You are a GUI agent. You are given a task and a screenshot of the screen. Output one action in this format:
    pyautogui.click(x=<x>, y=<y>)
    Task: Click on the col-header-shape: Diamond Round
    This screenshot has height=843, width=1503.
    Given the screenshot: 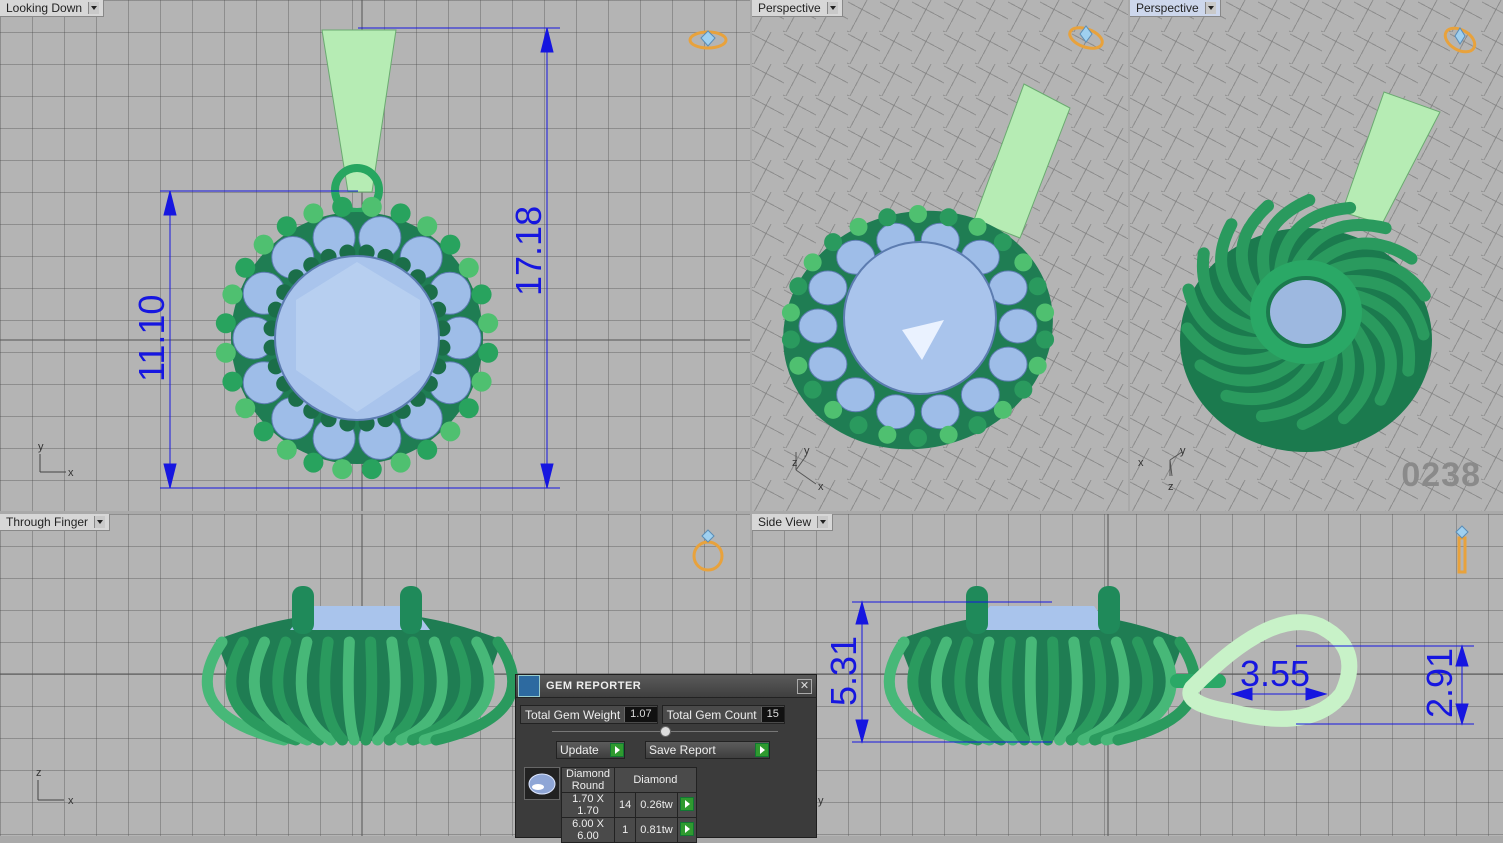 What is the action you would take?
    pyautogui.click(x=588, y=780)
    